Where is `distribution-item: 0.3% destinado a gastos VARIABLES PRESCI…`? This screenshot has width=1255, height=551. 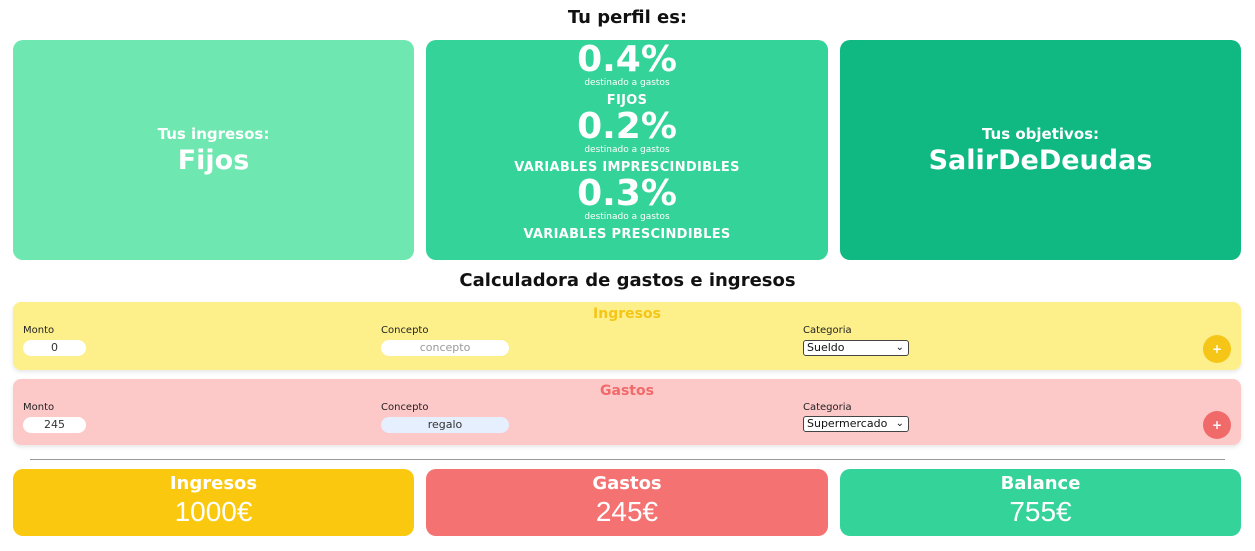
distribution-item: 0.3% destinado a gastos VARIABLES PRESCI… is located at coordinates (627, 207).